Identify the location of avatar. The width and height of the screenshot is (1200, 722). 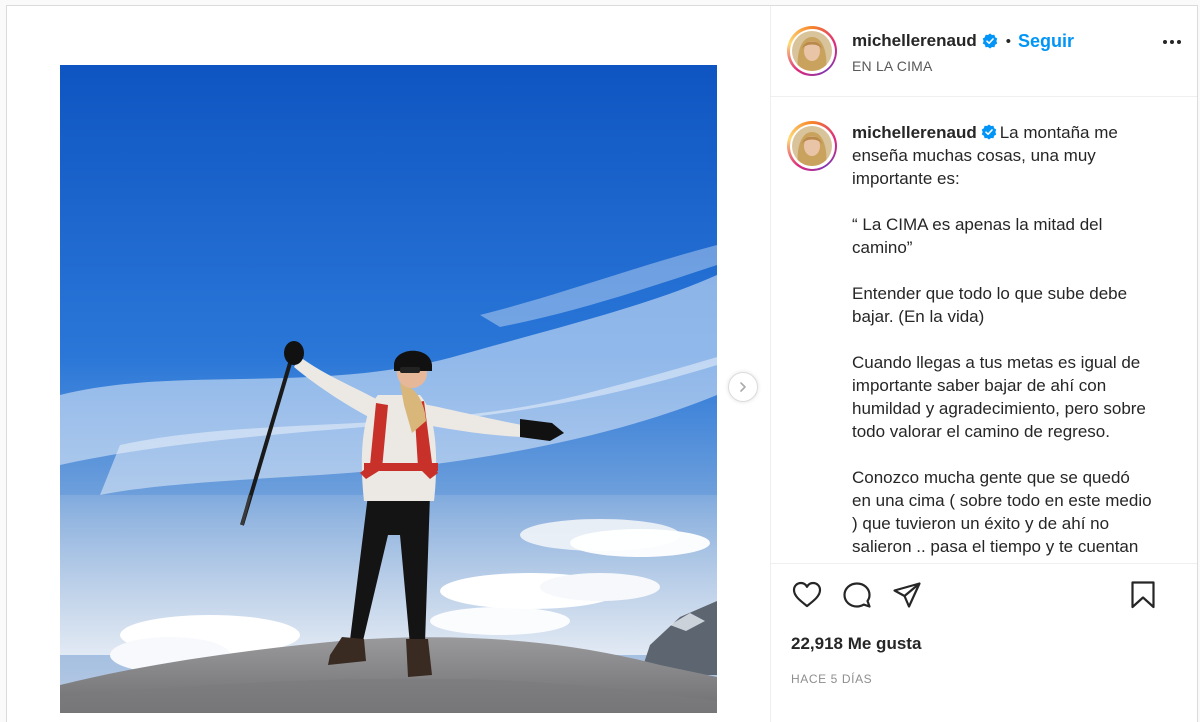
(812, 51).